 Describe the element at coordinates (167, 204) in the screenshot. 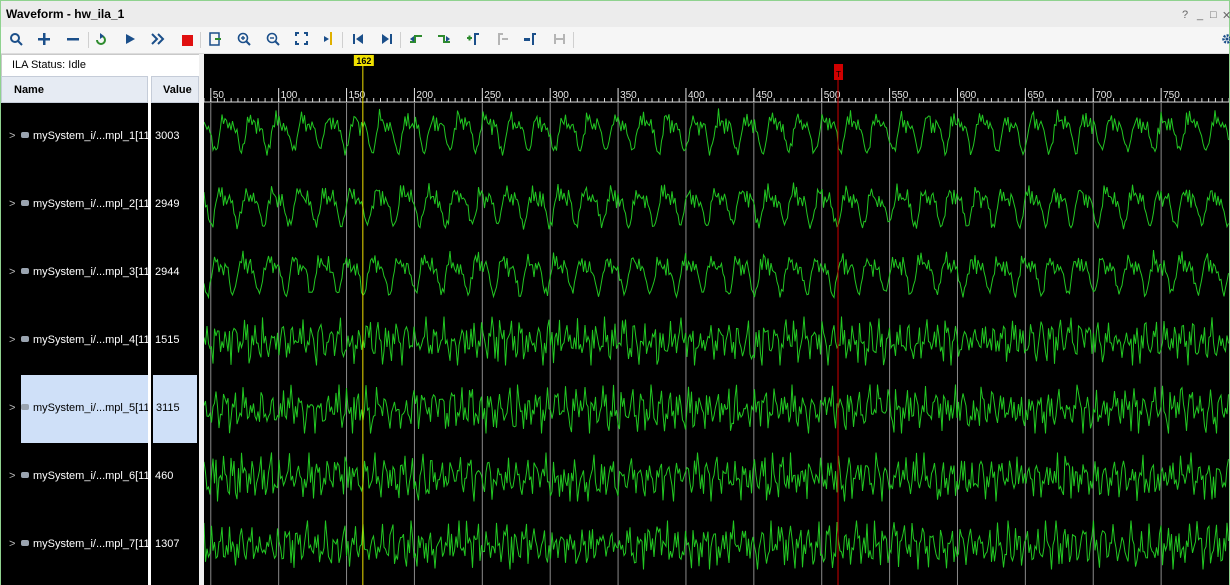

I see `signal-value: 2949` at that location.